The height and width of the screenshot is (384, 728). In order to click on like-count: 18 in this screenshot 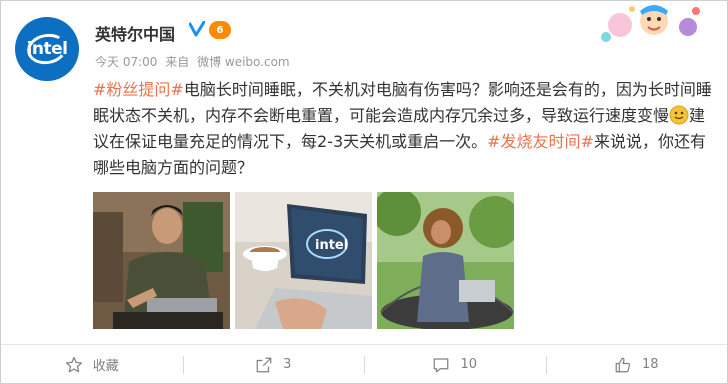, I will do `click(650, 364)`.